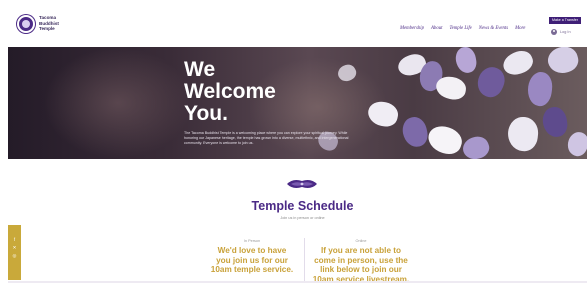 The width and height of the screenshot is (587, 284). Describe the element at coordinates (47, 29) in the screenshot. I see `brand-line: Temple` at that location.